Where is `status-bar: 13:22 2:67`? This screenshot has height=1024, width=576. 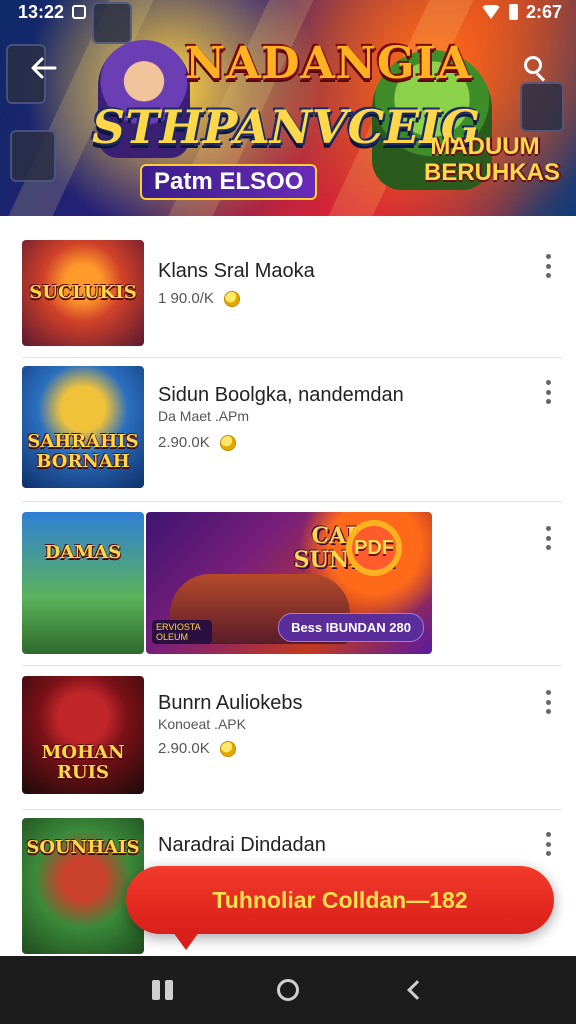
status-bar: 13:22 2:67 is located at coordinates (288, 12).